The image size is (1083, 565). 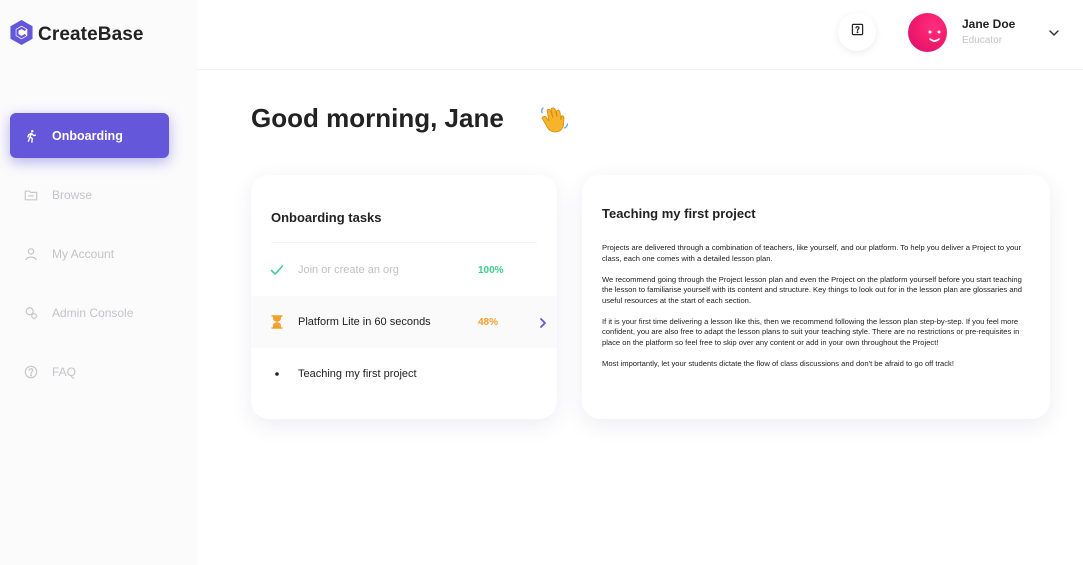 I want to click on sidebar-item-my-account: My Account, so click(x=89, y=253).